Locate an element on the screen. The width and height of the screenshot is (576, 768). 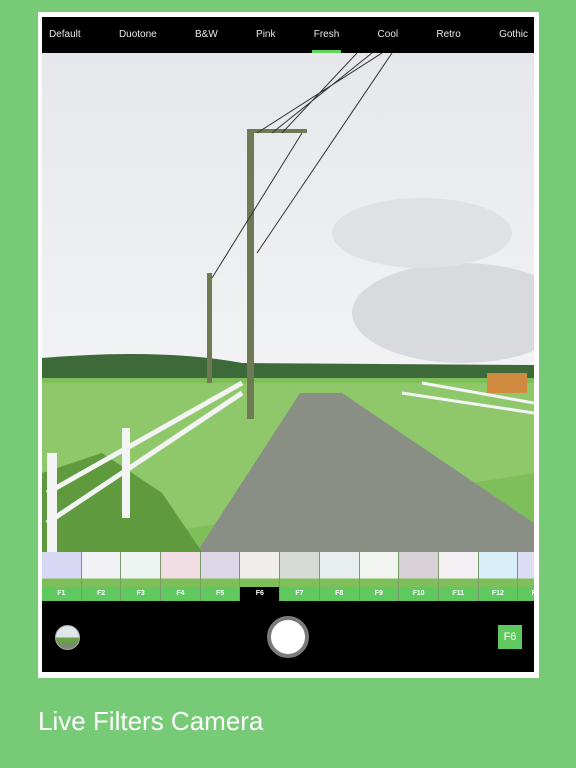
filter-thumbnail: F2 is located at coordinates (101, 576).